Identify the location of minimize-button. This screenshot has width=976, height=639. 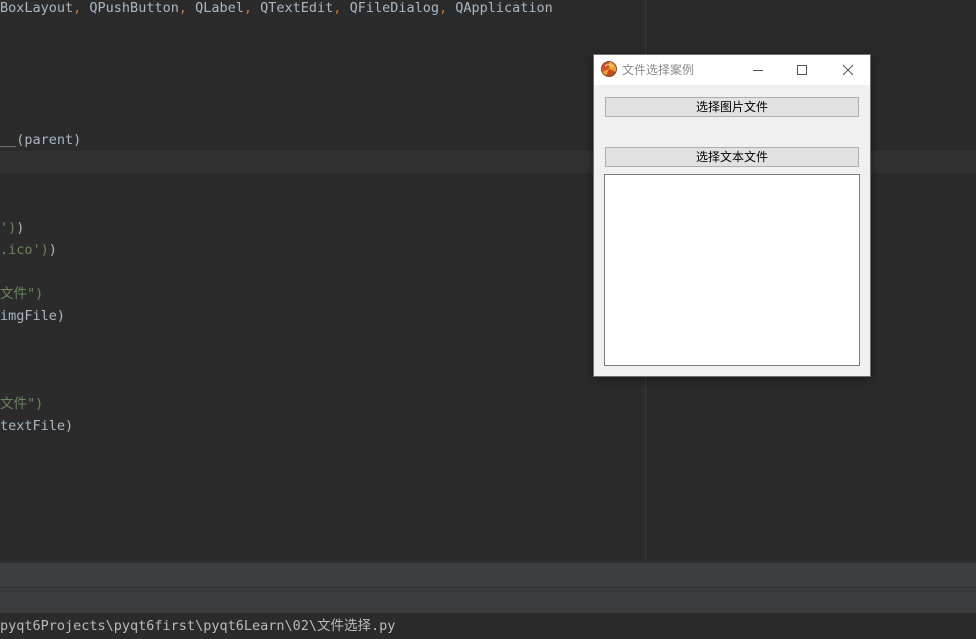
(758, 69).